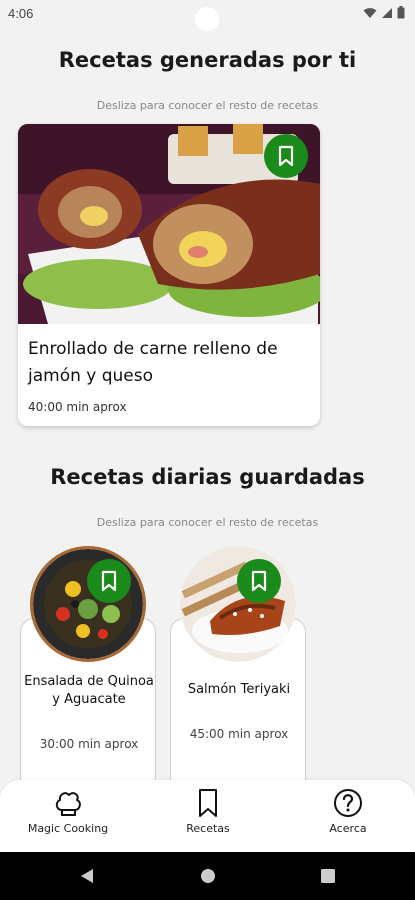  What do you see at coordinates (21, 13) in the screenshot?
I see `status-time: 4:06` at bounding box center [21, 13].